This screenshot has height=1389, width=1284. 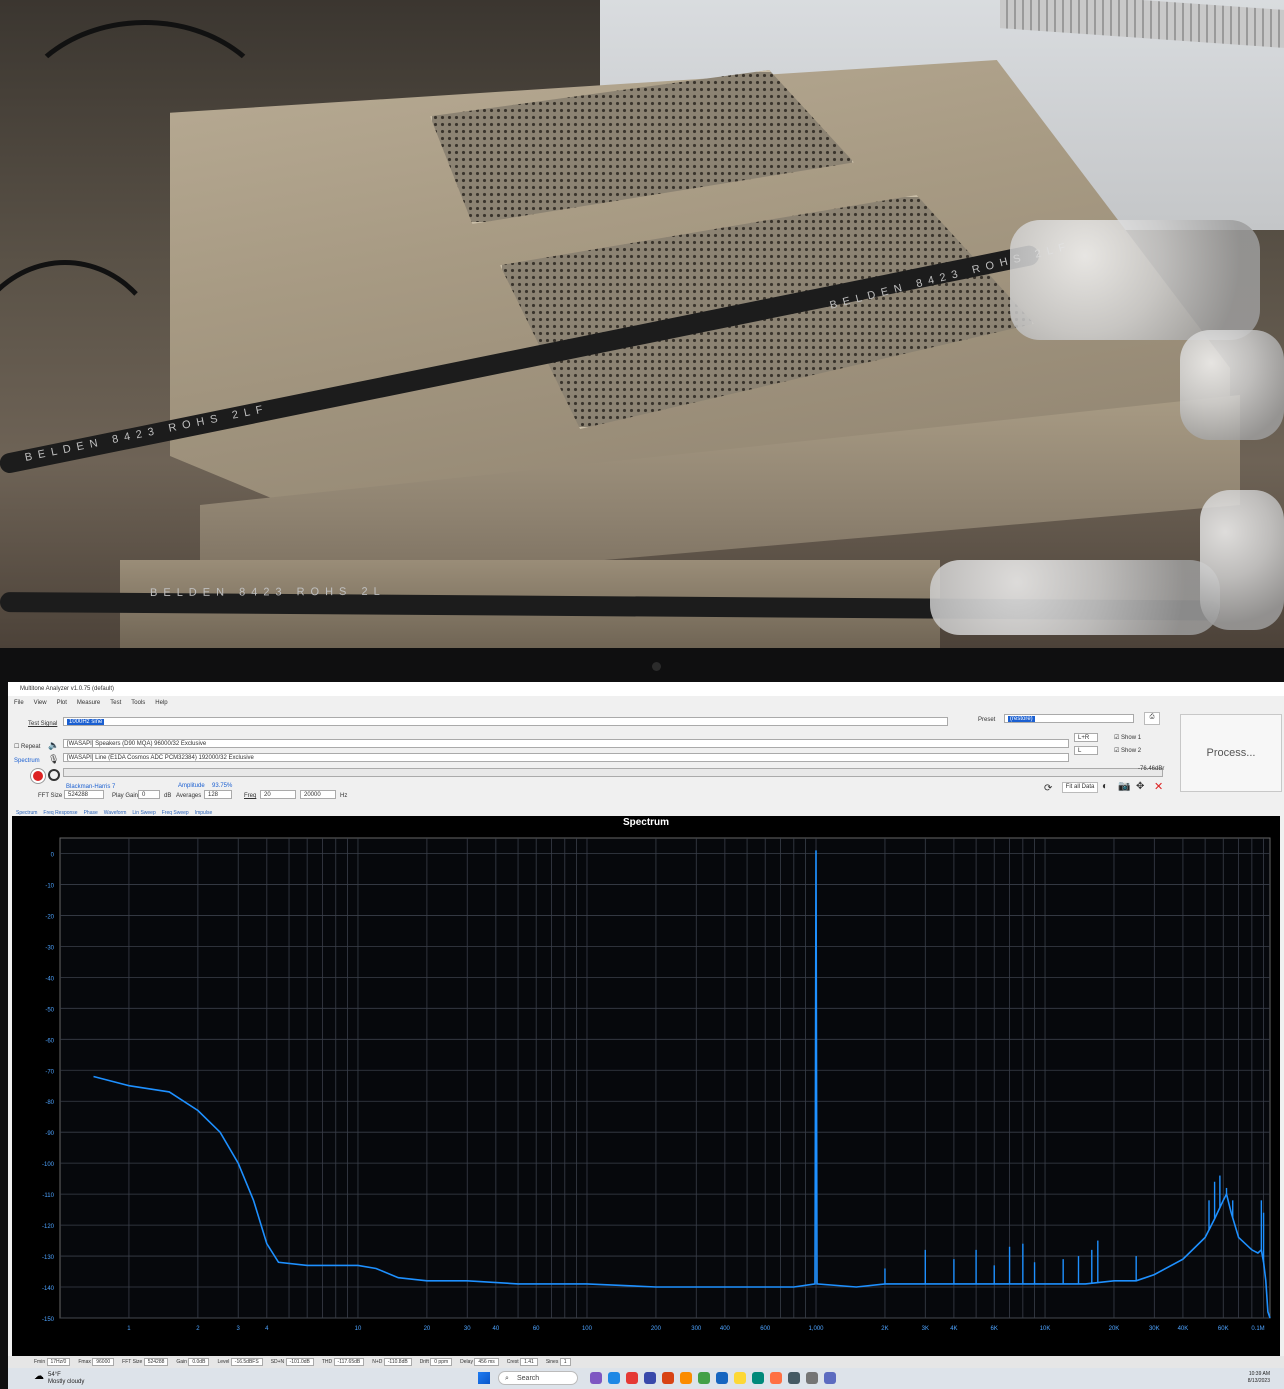 What do you see at coordinates (84, 794) in the screenshot?
I see `fft-size-select: 524288` at bounding box center [84, 794].